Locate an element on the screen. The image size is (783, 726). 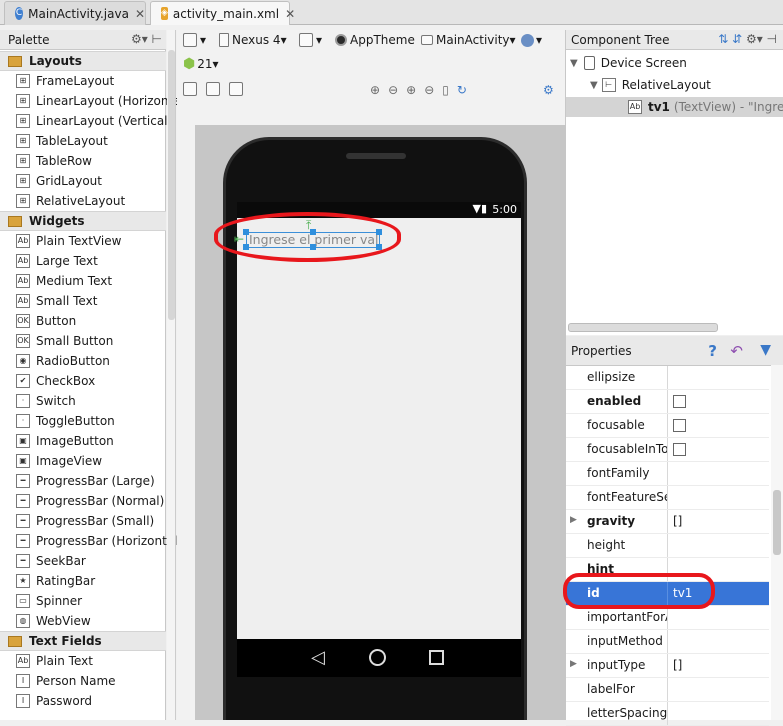
orientation-dropdown: ▾ is located at coordinates (310, 40).